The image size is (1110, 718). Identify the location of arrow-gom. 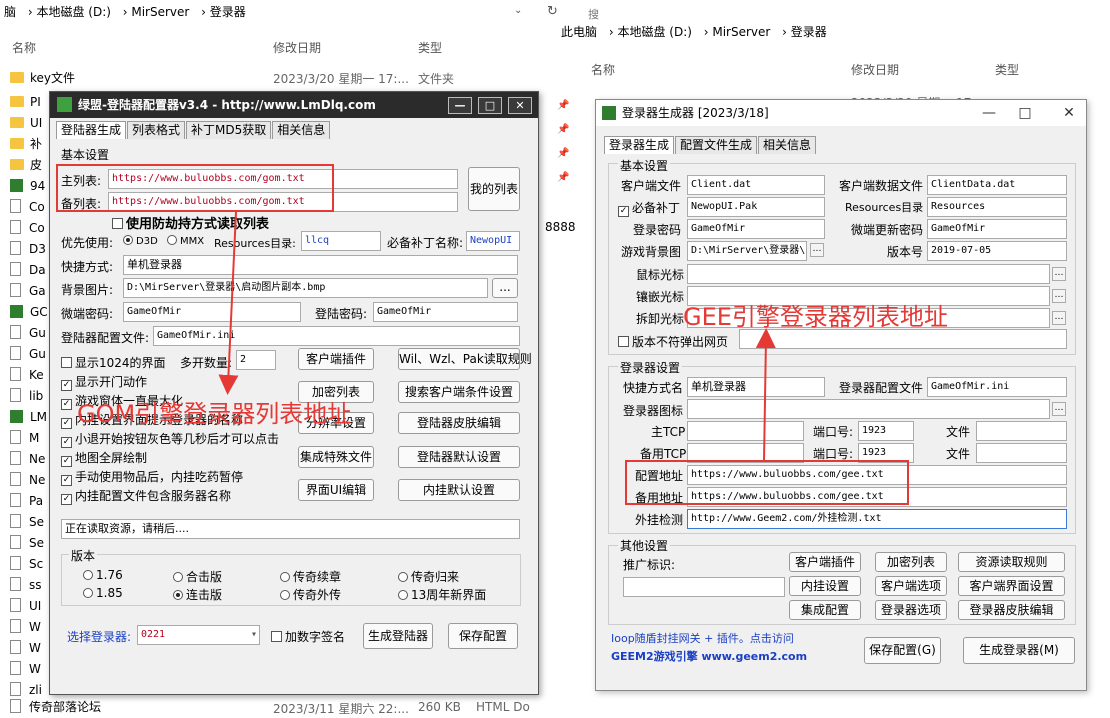
(228, 303).